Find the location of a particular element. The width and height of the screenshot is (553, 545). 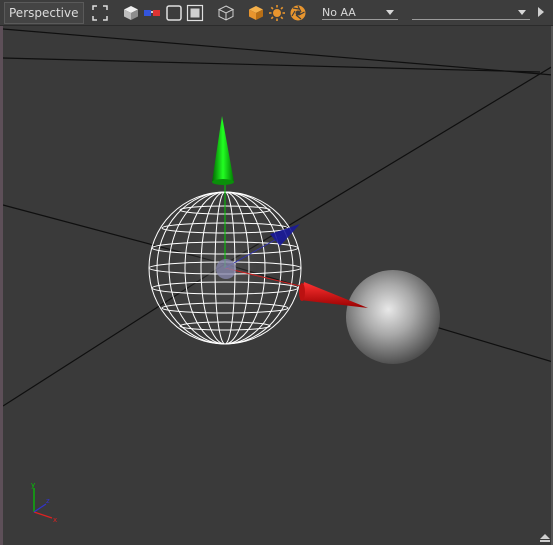

viewport-border is located at coordinates (1, 272).